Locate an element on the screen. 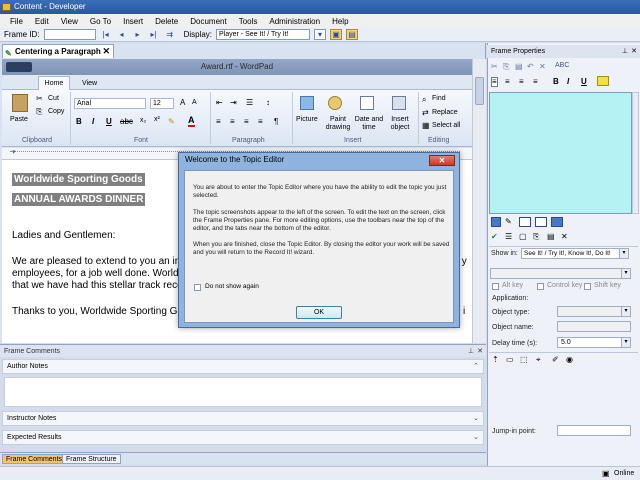 This screenshot has width=640, height=480. control-key-checkbox is located at coordinates (540, 286).